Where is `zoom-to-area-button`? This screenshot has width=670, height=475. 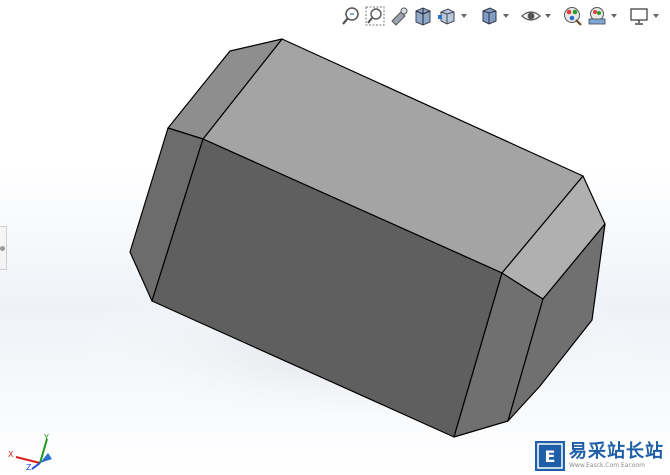
zoom-to-area-button is located at coordinates (375, 16).